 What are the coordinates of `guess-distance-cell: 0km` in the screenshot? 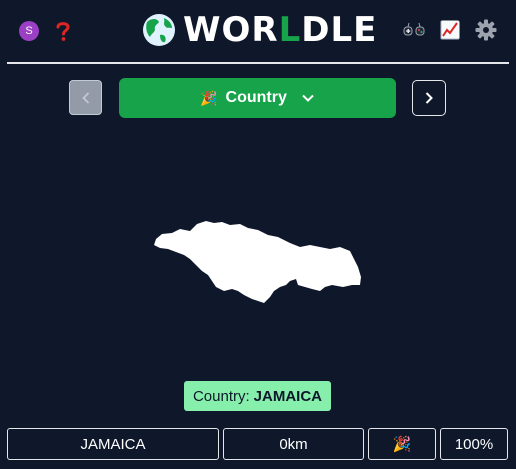 It's located at (293, 444).